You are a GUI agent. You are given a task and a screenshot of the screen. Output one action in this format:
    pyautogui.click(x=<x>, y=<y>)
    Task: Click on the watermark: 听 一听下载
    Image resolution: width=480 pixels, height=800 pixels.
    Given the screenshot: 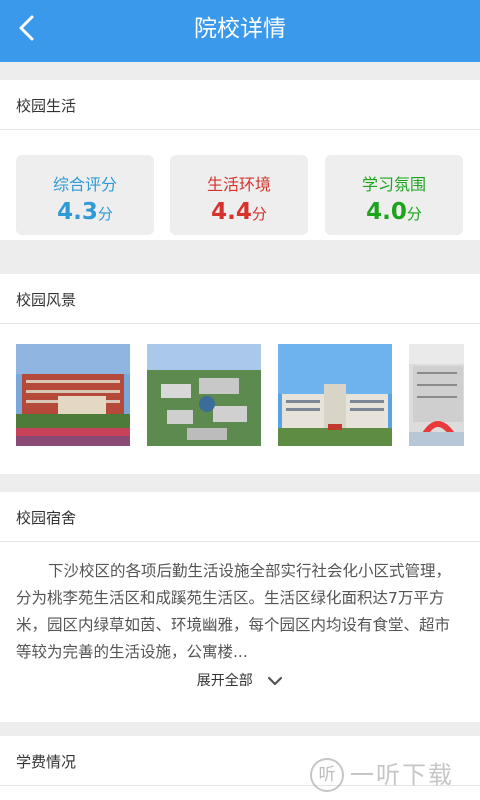 What is the action you would take?
    pyautogui.click(x=391, y=775)
    